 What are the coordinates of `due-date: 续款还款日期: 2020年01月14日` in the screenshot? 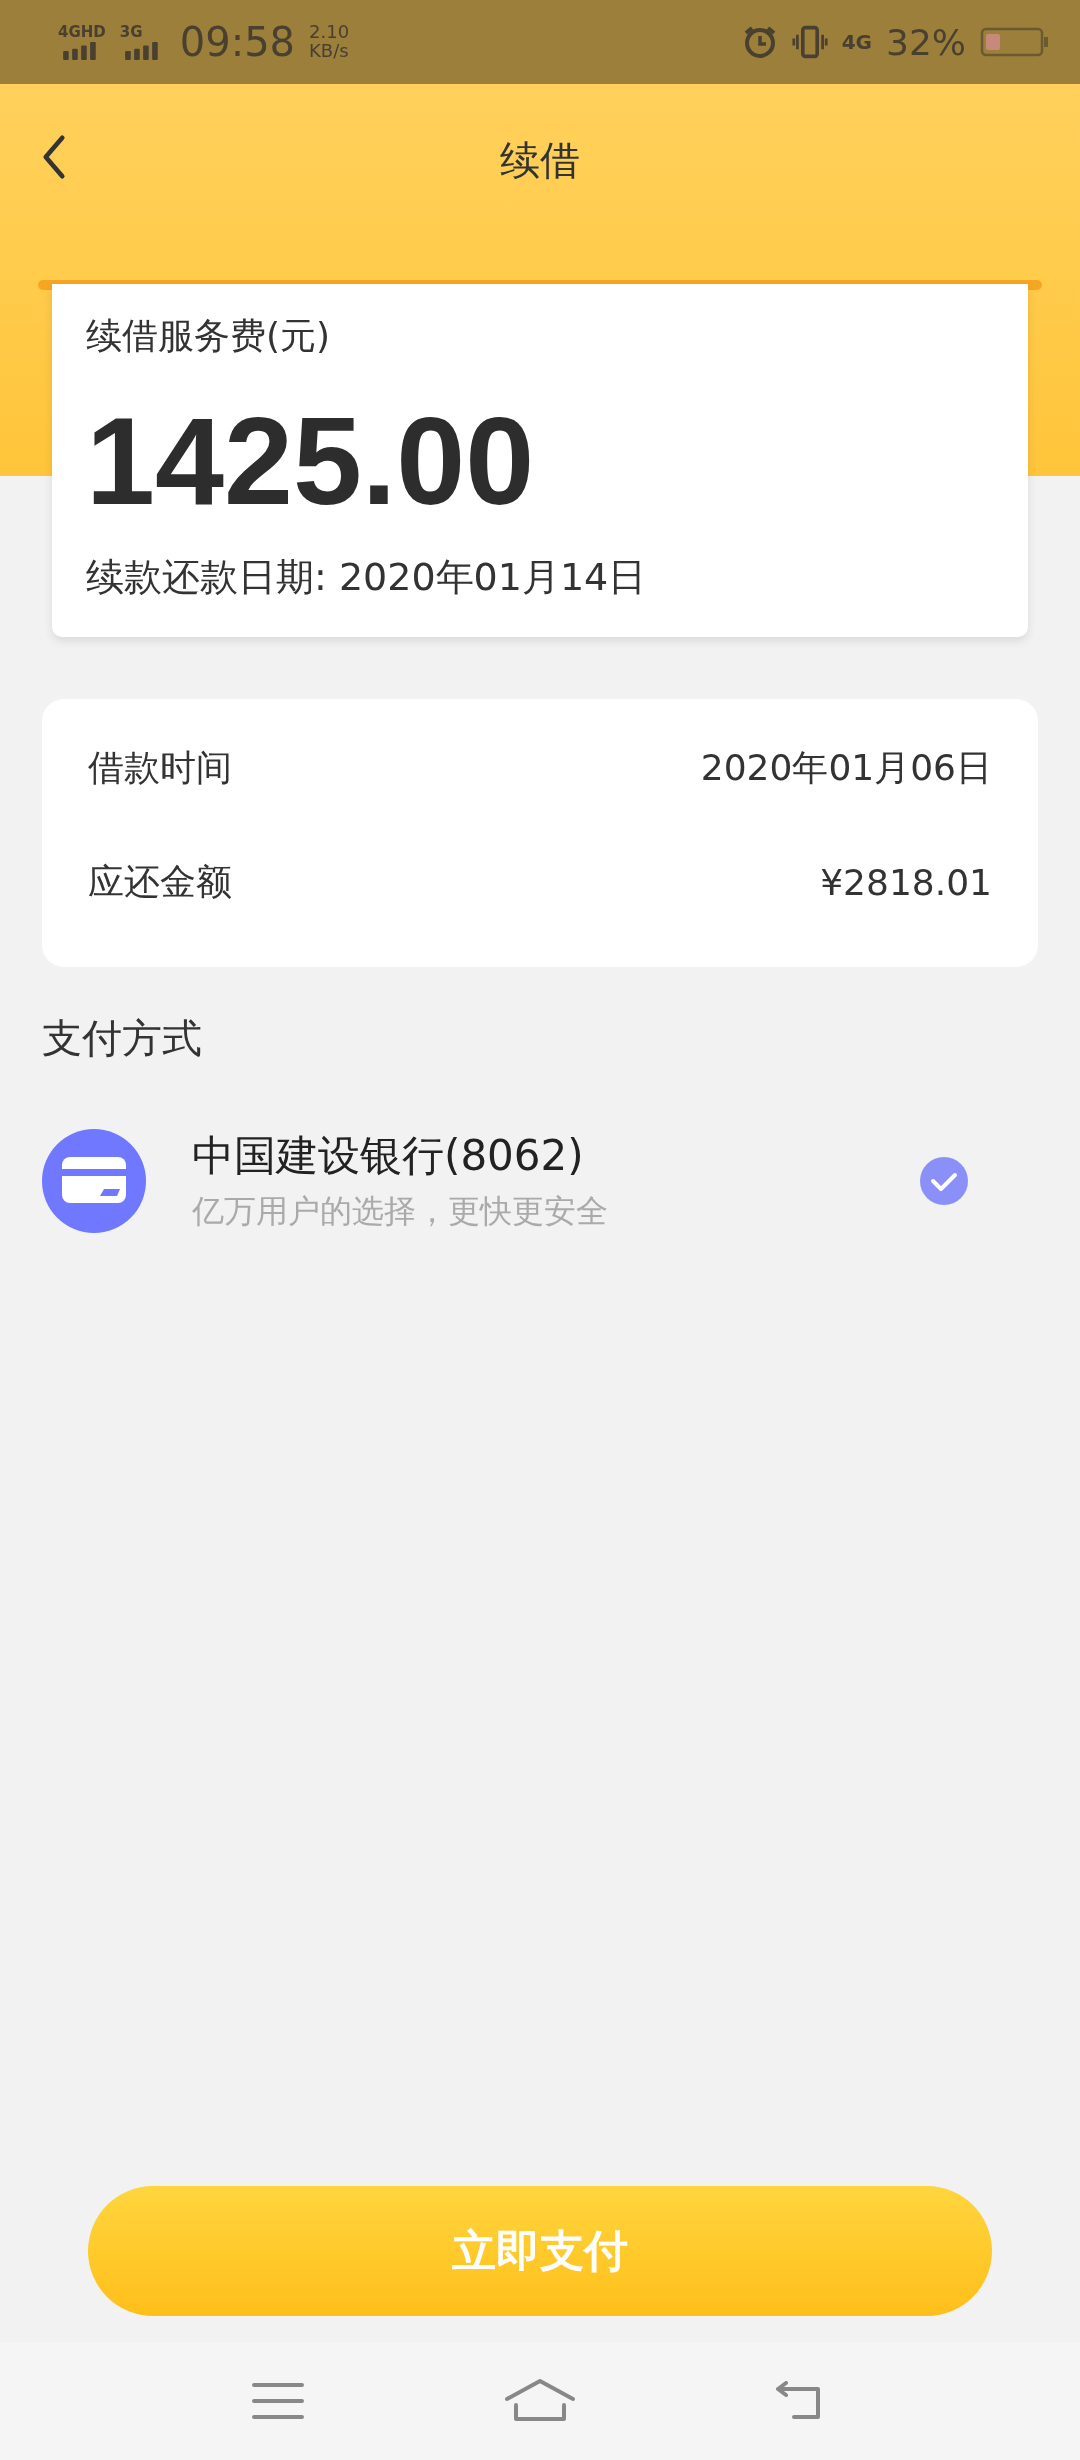 It's located at (367, 577).